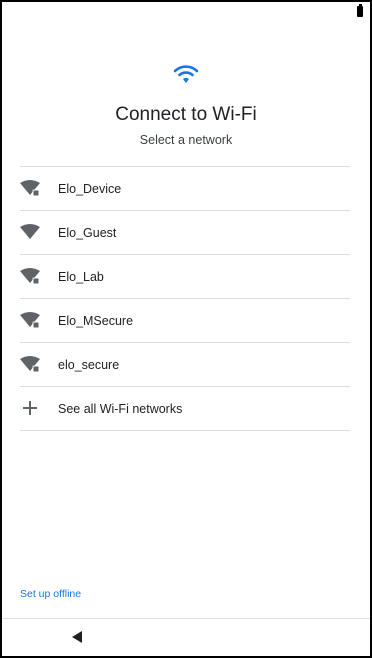  Describe the element at coordinates (185, 321) in the screenshot. I see `network-item-elo-msecure: Elo_MSecure` at that location.